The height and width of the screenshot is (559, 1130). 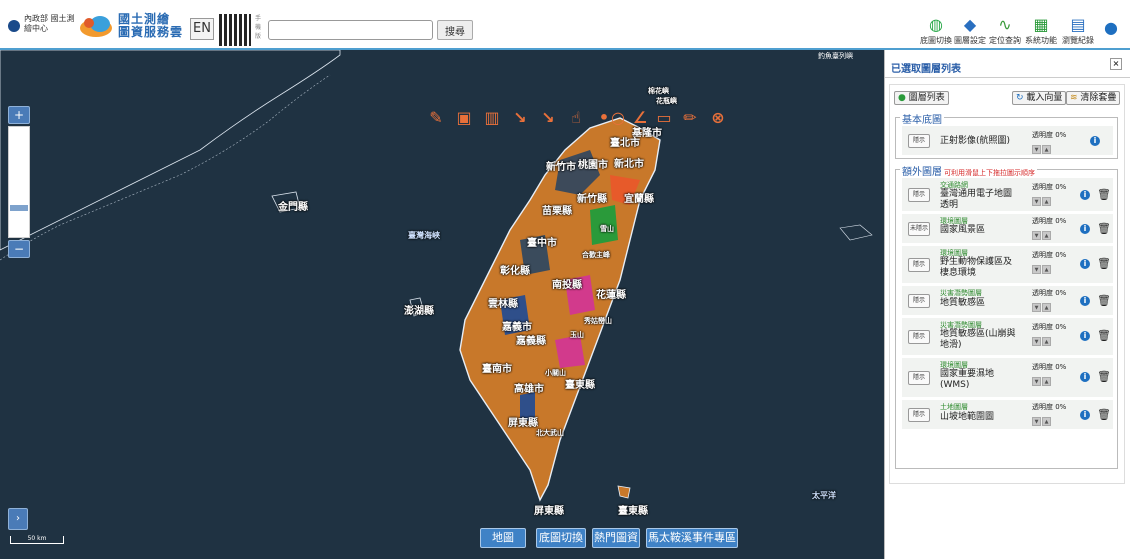 I want to click on layer-name: 山坡地範圍圖, so click(x=967, y=417).